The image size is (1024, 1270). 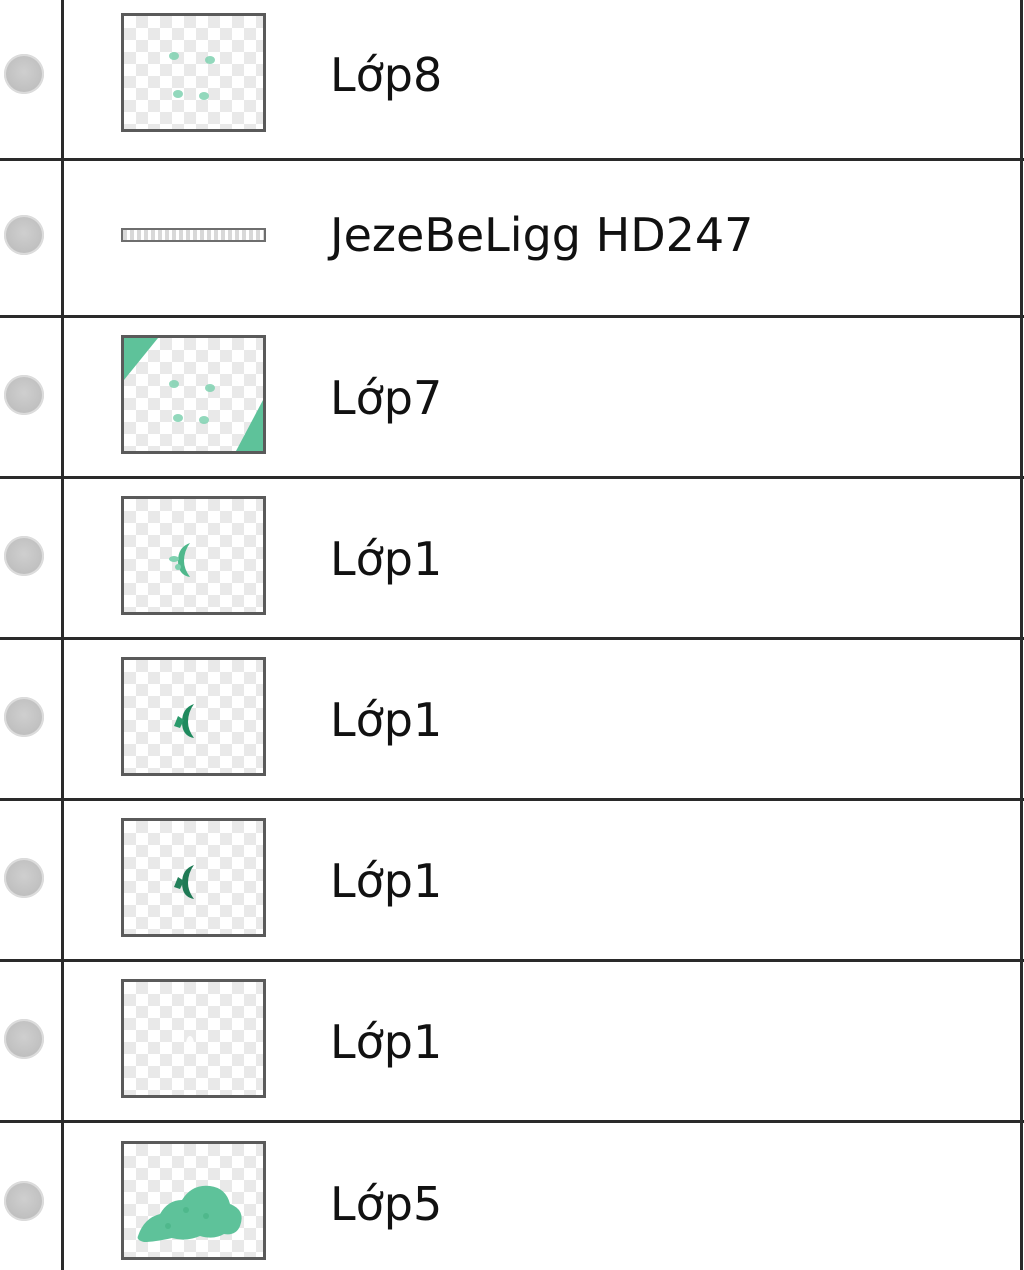 I want to click on empty-thumbnail-icon, so click(x=190, y=1044).